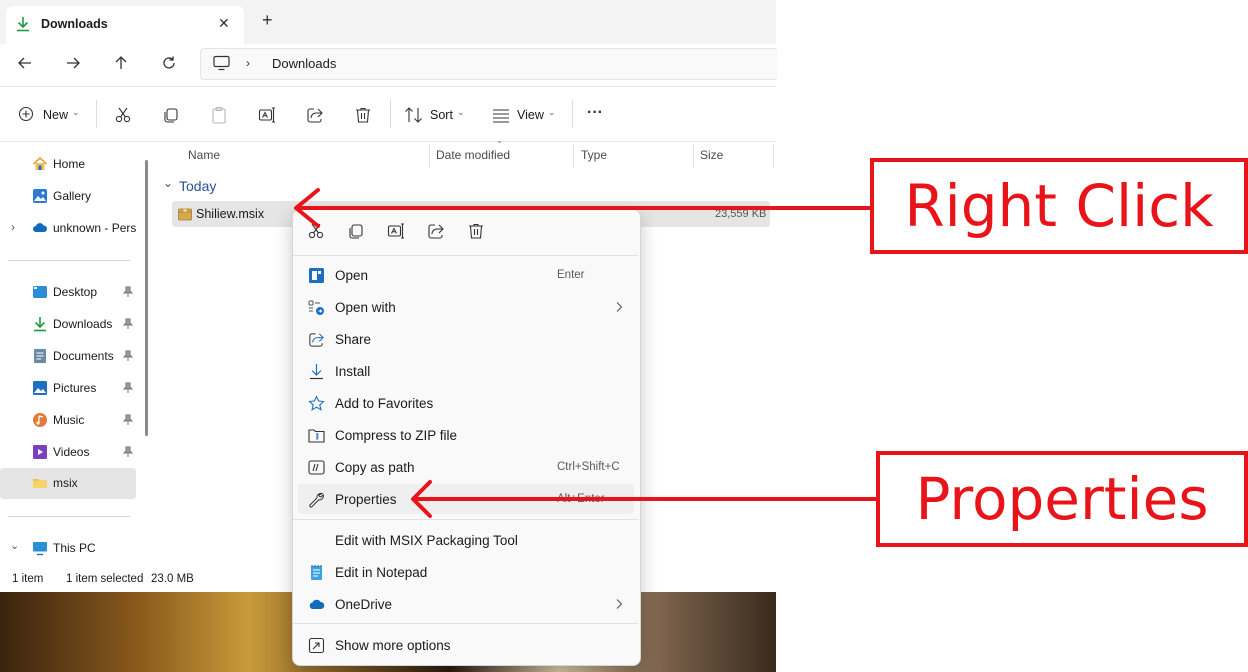 This screenshot has height=672, width=1248. I want to click on show-more-icon, so click(316, 645).